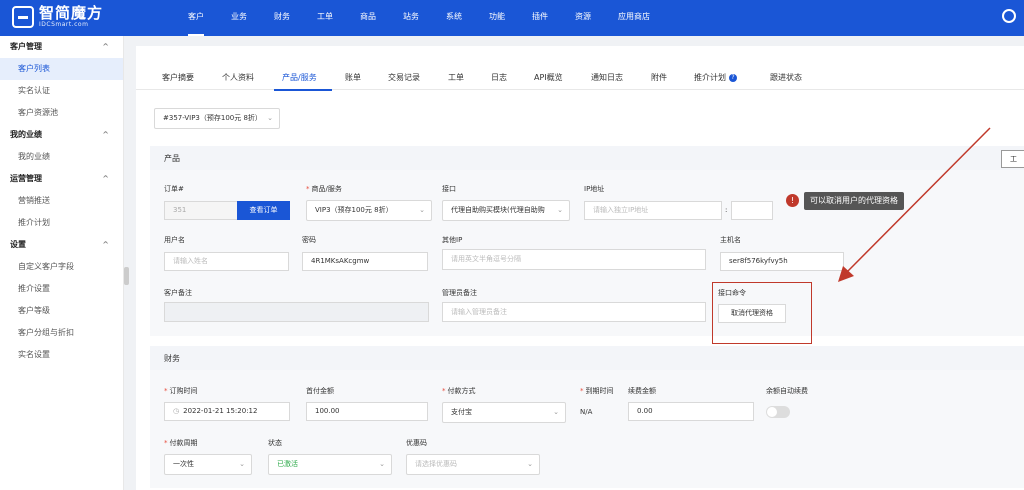 The image size is (1024, 490). Describe the element at coordinates (498, 210) in the screenshot. I see `api-select-value: 代理自助购买模块(代理自助购` at that location.